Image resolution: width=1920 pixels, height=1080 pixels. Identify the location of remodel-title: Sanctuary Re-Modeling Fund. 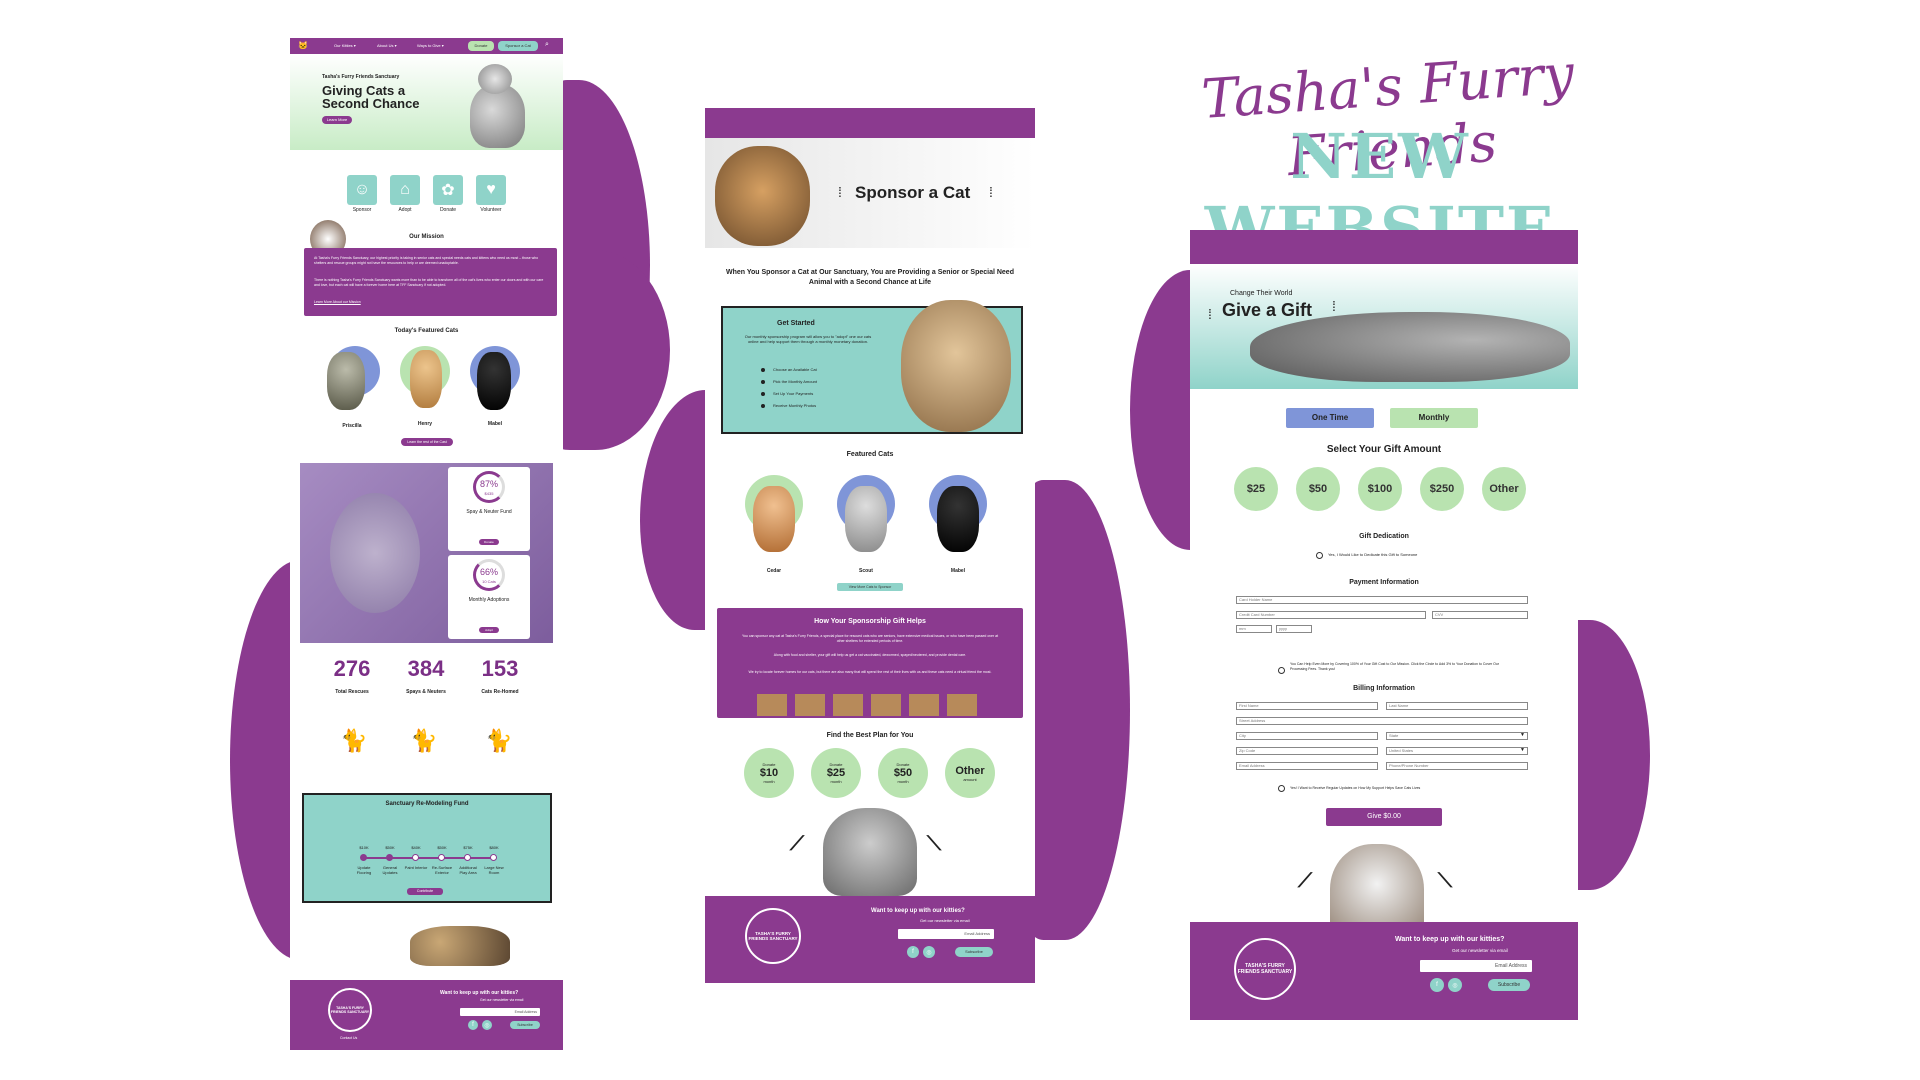
(427, 804).